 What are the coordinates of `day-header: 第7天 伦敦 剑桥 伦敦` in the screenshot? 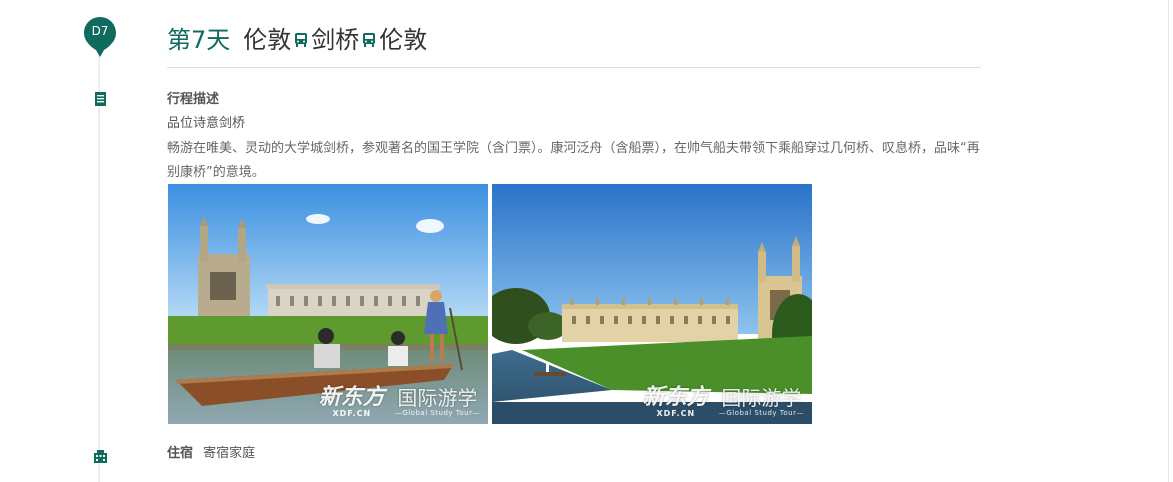 It's located at (297, 37).